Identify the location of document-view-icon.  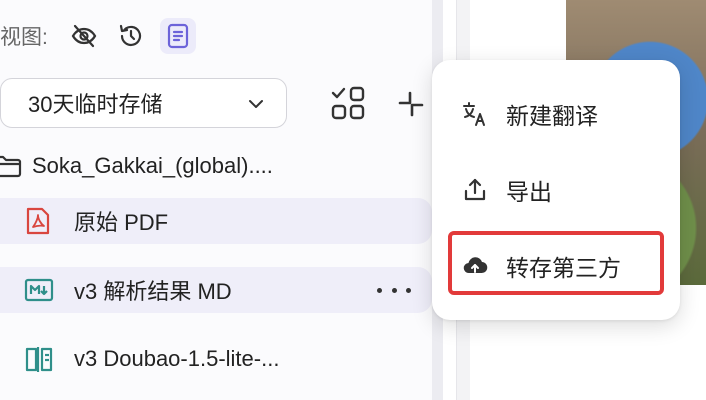
(177, 36).